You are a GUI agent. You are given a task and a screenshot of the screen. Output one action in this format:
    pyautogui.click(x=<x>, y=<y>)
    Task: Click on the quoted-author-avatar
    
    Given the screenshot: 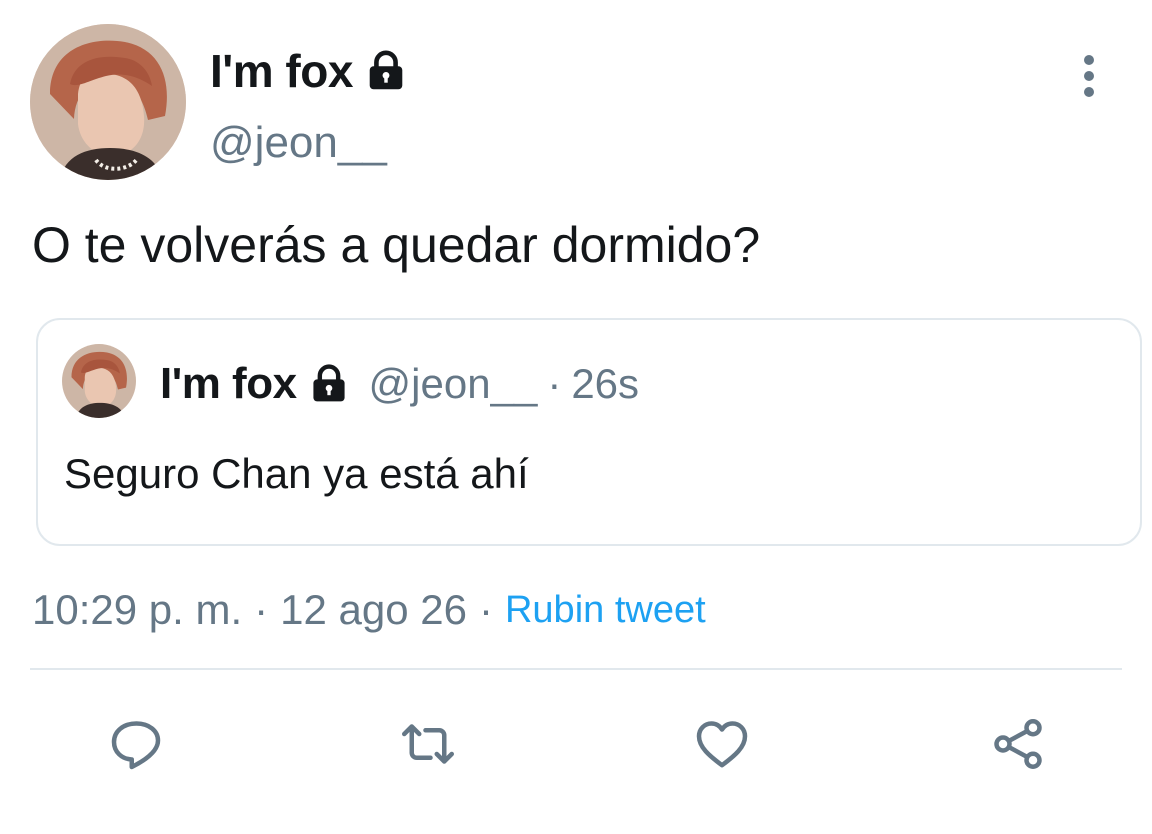 What is the action you would take?
    pyautogui.click(x=99, y=381)
    